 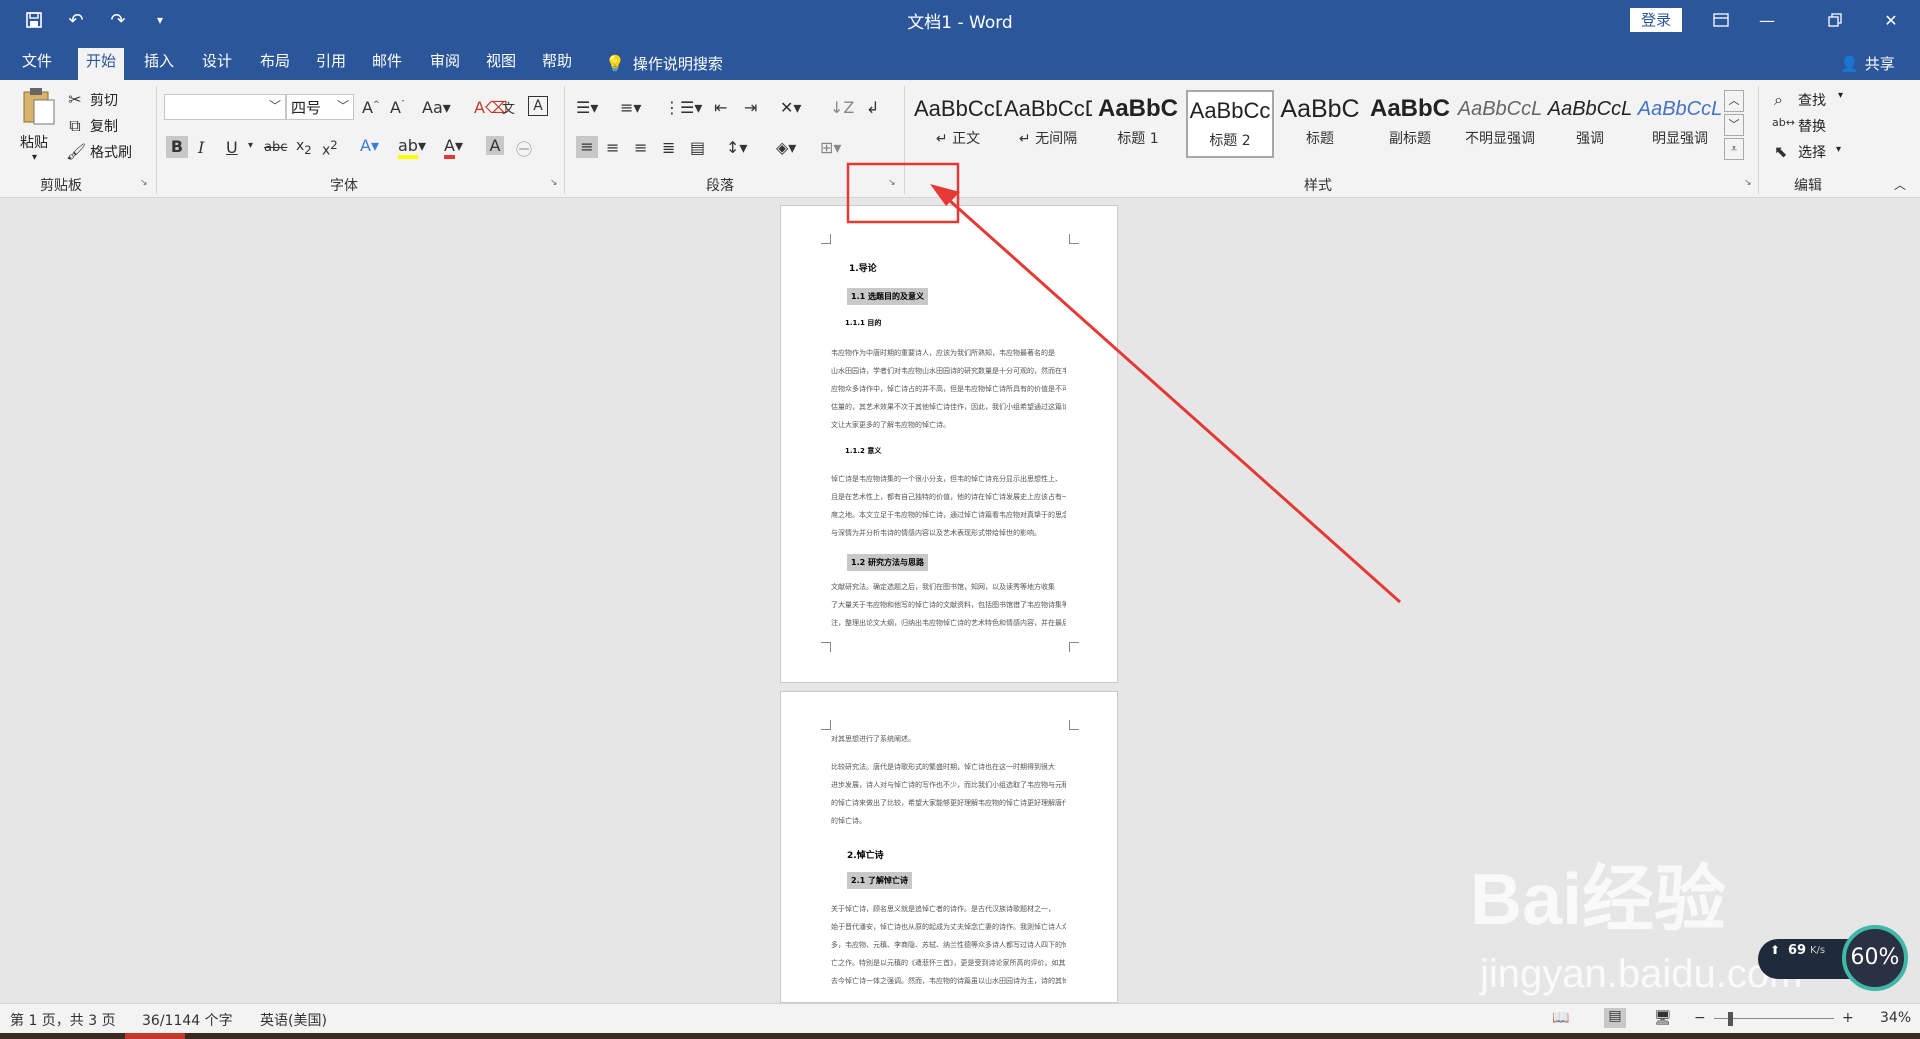 What do you see at coordinates (1834, 960) in the screenshot?
I see `network-speed-widget: ⬆ 69 K/s 60%` at bounding box center [1834, 960].